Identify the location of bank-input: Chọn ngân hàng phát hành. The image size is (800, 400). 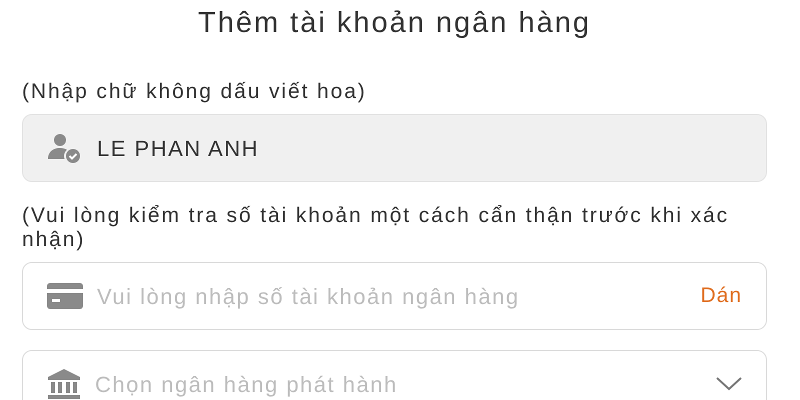
(398, 384).